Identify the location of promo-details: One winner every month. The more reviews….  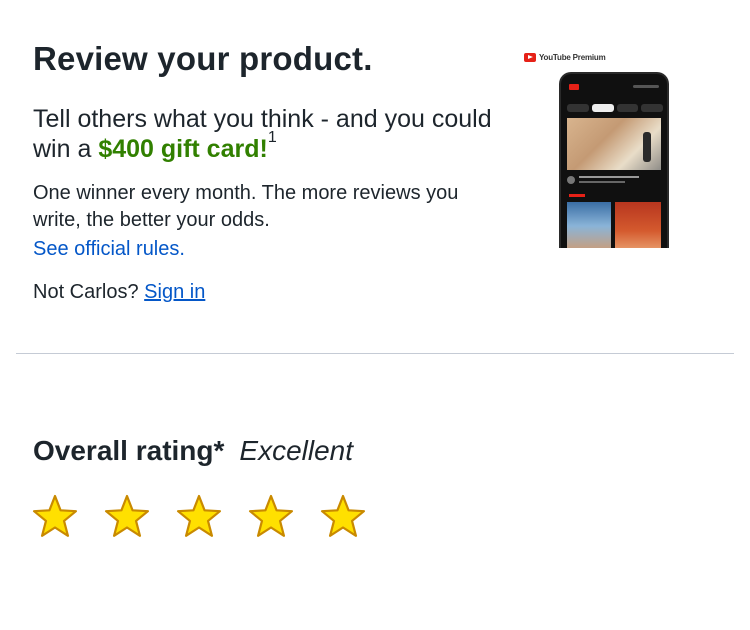
(246, 206).